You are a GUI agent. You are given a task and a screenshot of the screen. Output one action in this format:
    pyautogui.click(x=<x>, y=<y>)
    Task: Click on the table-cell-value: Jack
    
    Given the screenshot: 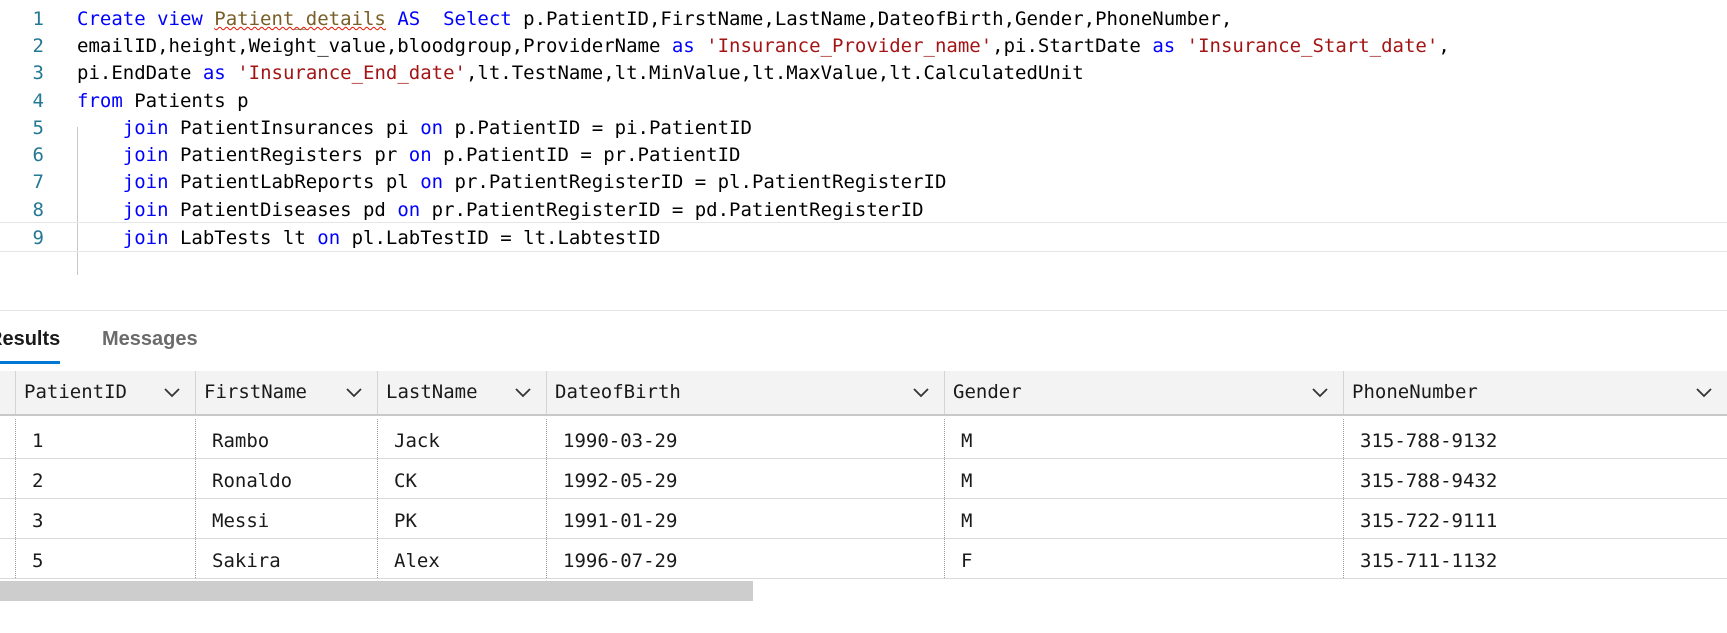 What is the action you would take?
    pyautogui.click(x=417, y=441)
    